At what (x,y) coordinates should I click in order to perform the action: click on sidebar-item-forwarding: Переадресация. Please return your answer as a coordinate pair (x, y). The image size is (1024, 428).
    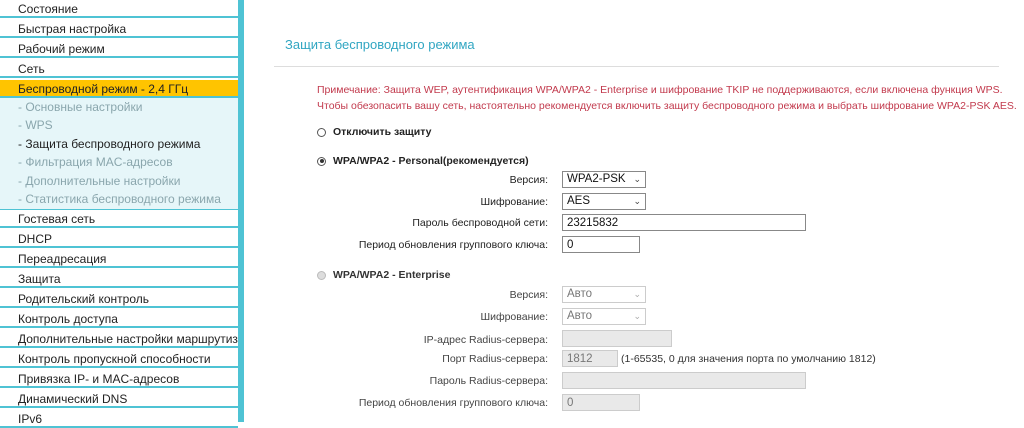
    Looking at the image, I should click on (119, 259).